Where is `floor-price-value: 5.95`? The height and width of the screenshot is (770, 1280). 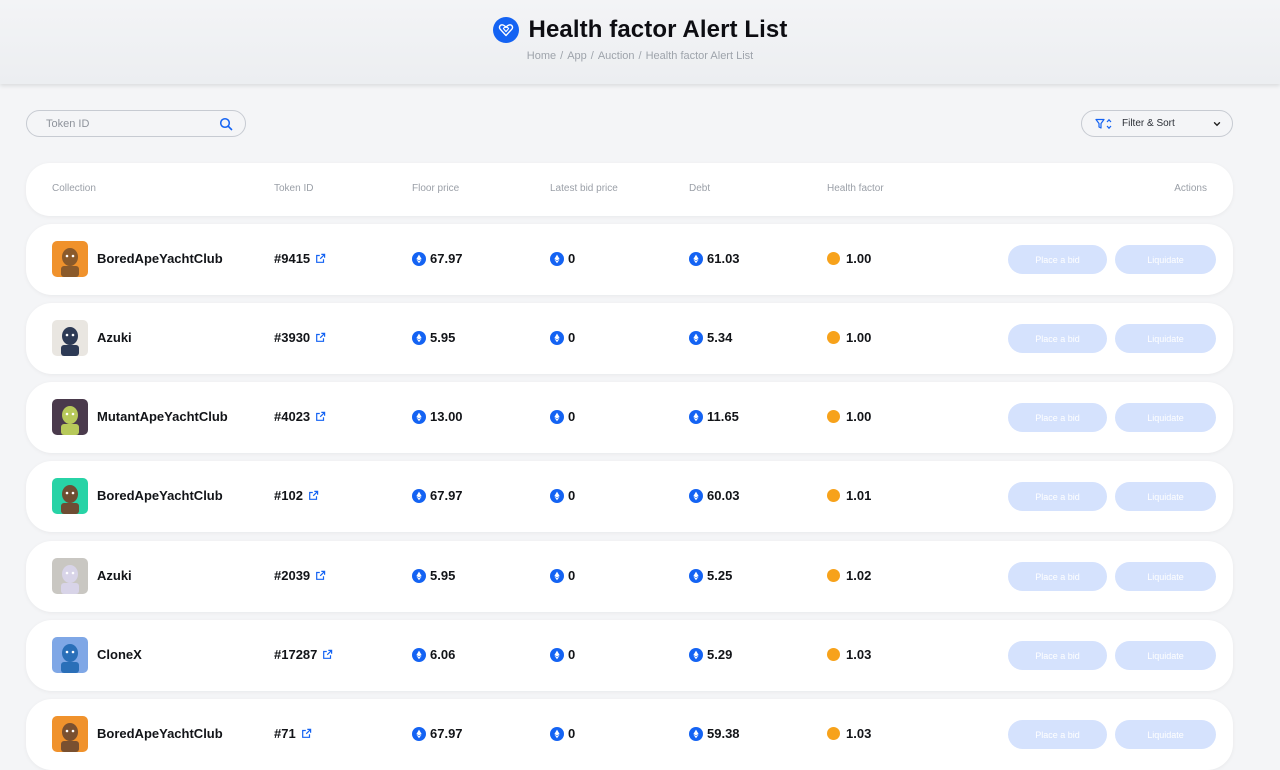
floor-price-value: 5.95 is located at coordinates (443, 337).